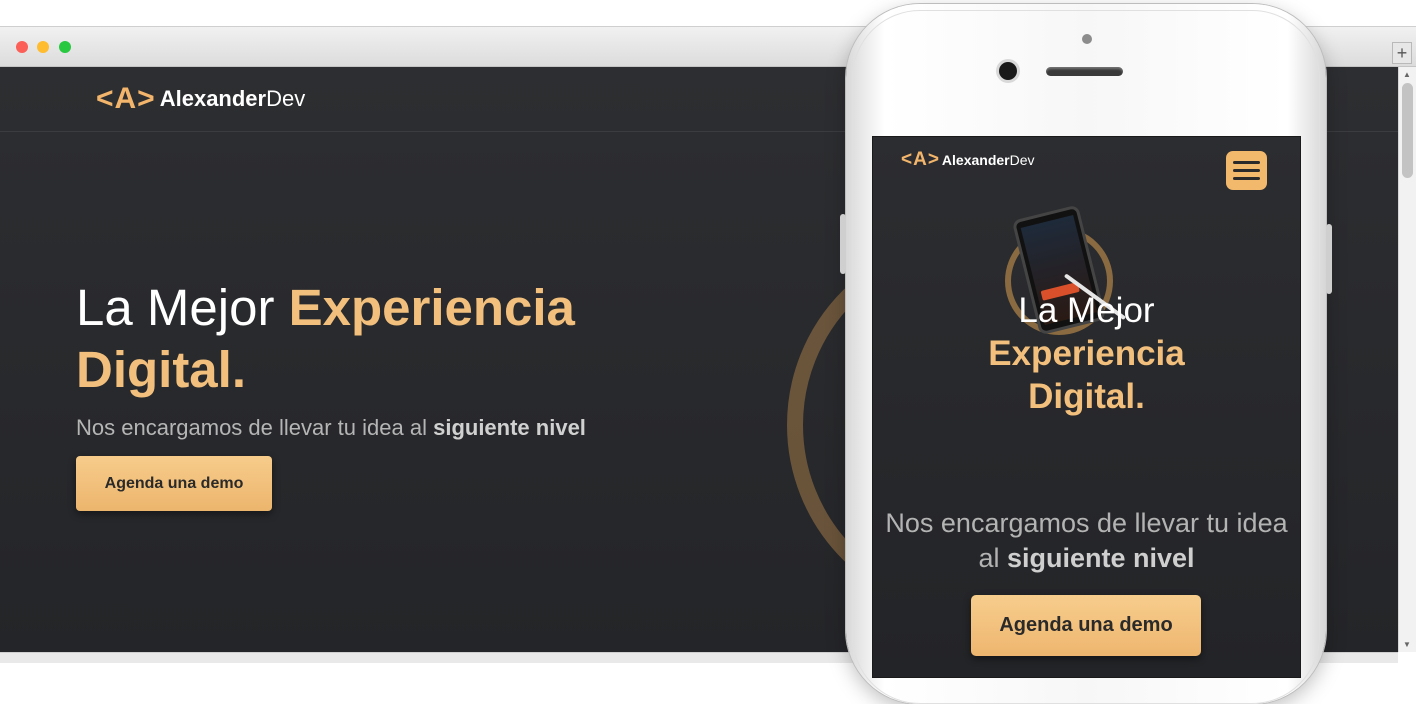  I want to click on site-logo: <A> AlexanderDev, so click(201, 98).